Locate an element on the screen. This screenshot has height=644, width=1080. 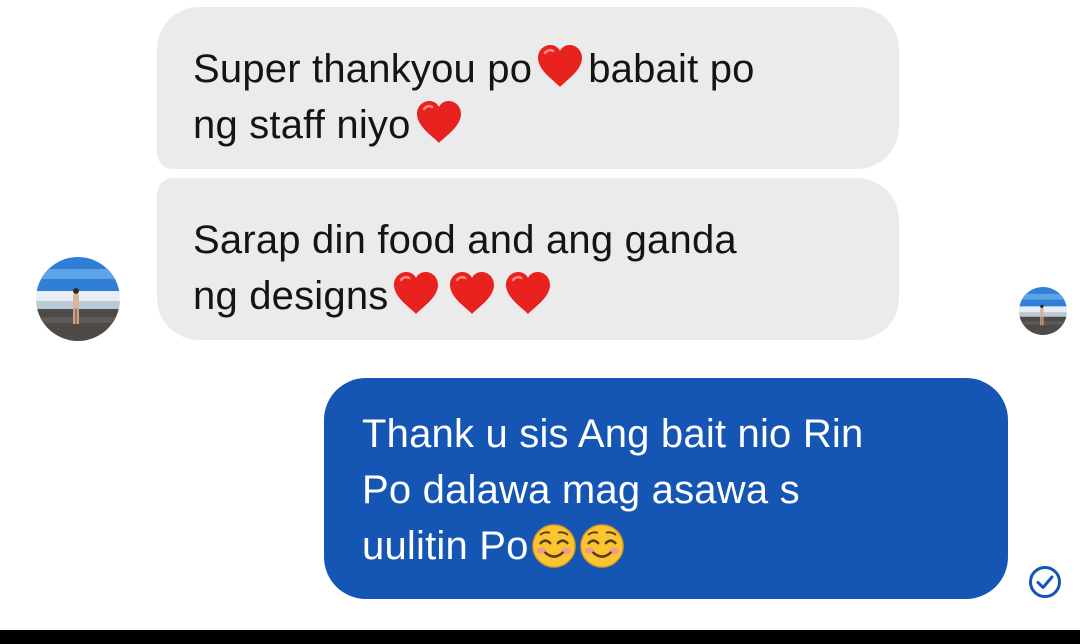
check-circle-icon is located at coordinates (1045, 582).